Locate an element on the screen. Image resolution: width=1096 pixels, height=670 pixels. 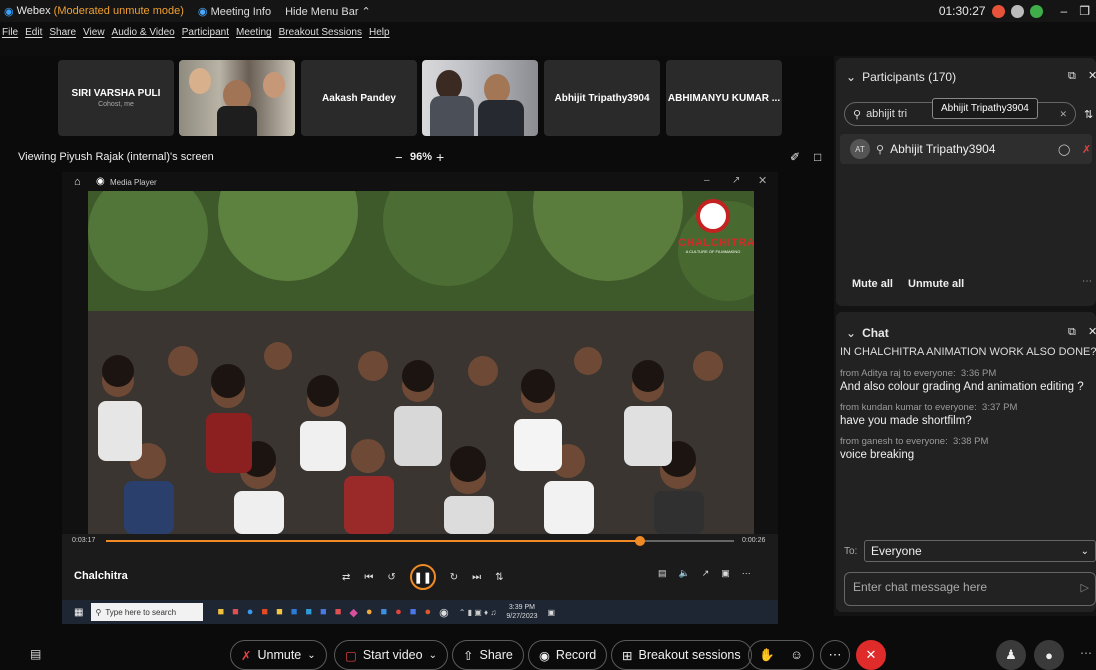
menu-share: Share is located at coordinates (62, 32).